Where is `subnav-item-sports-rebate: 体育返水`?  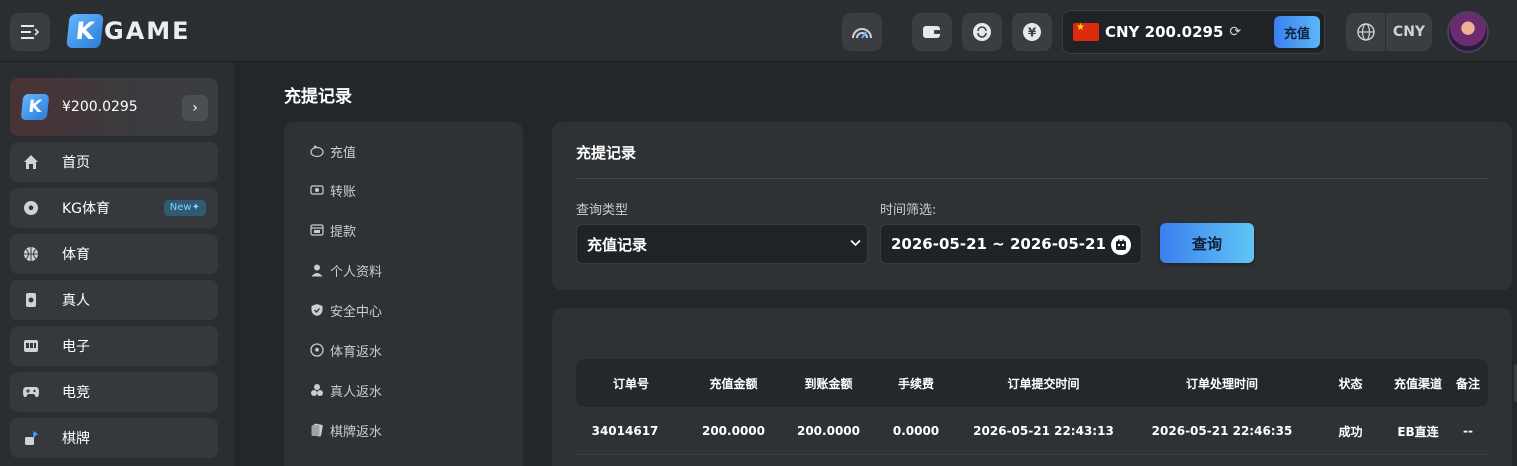
subnav-item-sports-rebate: 体育返水 is located at coordinates (346, 350).